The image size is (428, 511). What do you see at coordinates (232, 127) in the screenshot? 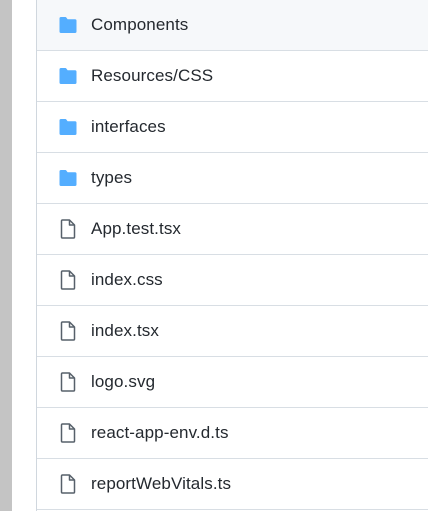
I see `folder-row: interfaces` at bounding box center [232, 127].